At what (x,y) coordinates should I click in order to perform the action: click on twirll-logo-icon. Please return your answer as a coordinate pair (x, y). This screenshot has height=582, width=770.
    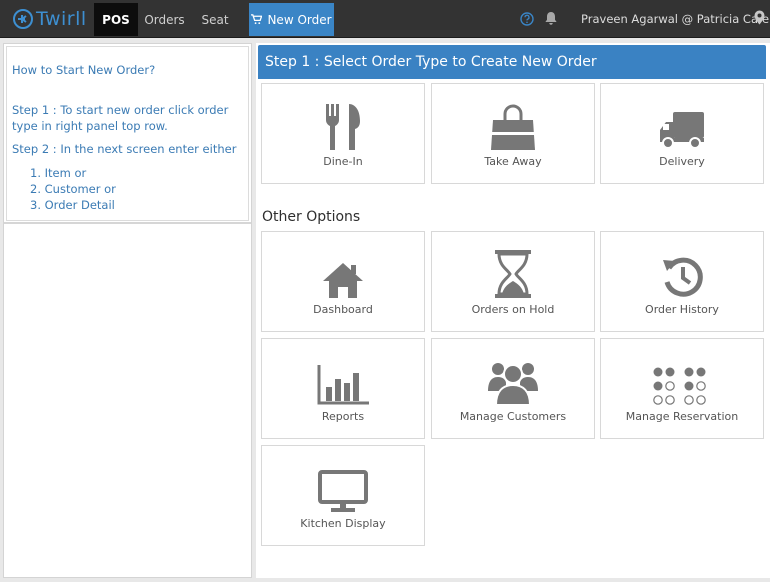
    Looking at the image, I should click on (23, 19).